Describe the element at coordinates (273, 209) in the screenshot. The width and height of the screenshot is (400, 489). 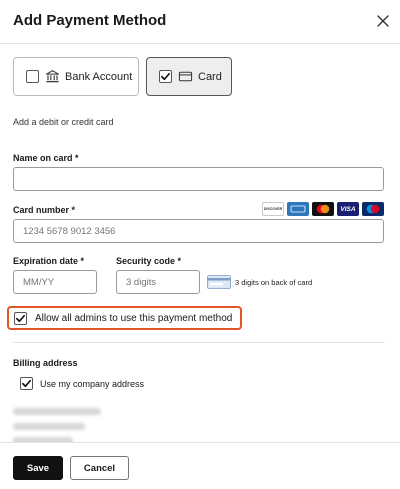
I see `discover-icon: DISCOVER` at that location.